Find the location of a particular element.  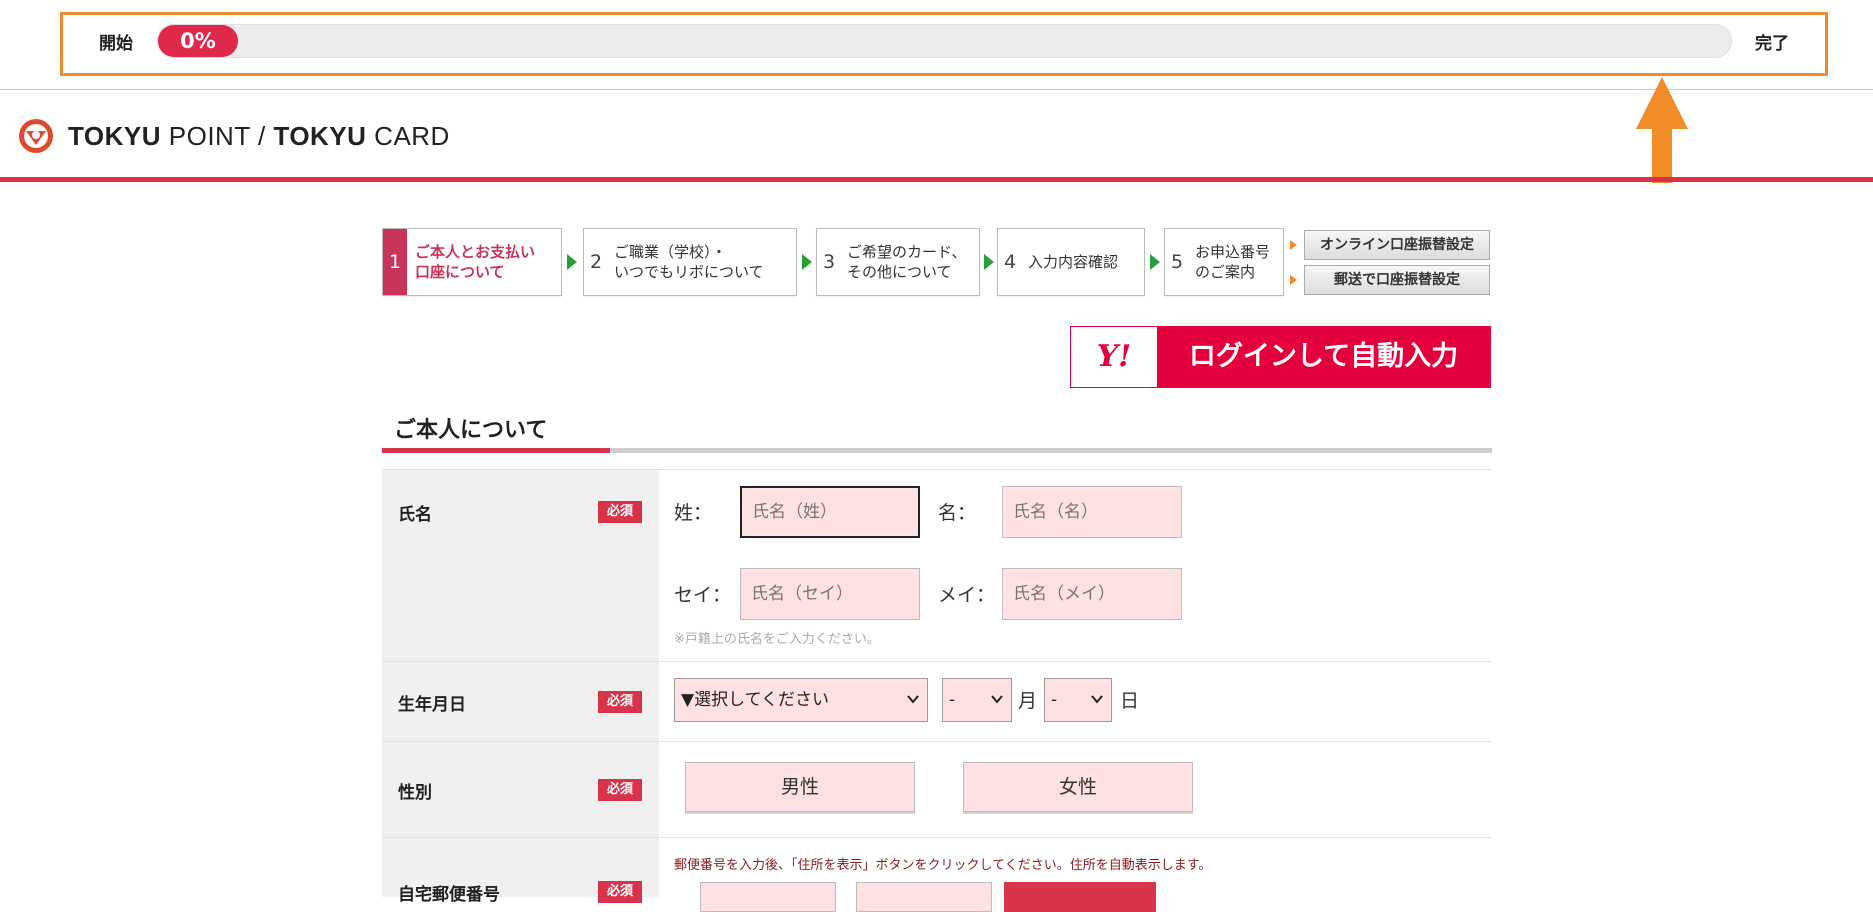

postal-code-first-input is located at coordinates (768, 897).